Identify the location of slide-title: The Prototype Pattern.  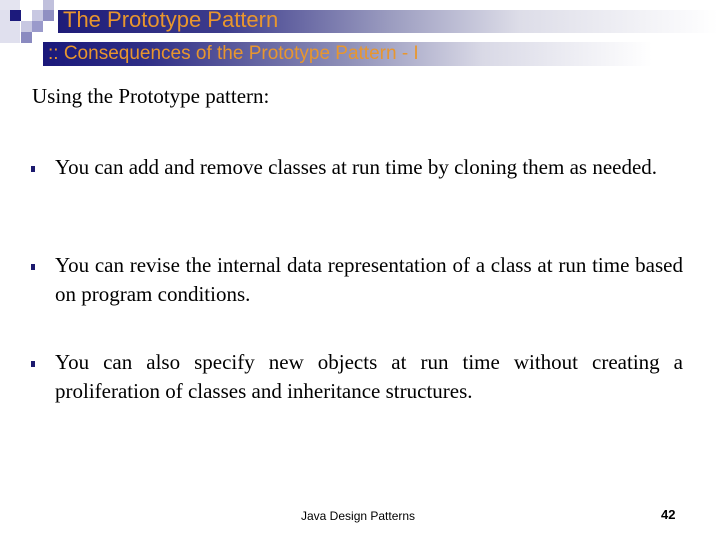
(171, 19).